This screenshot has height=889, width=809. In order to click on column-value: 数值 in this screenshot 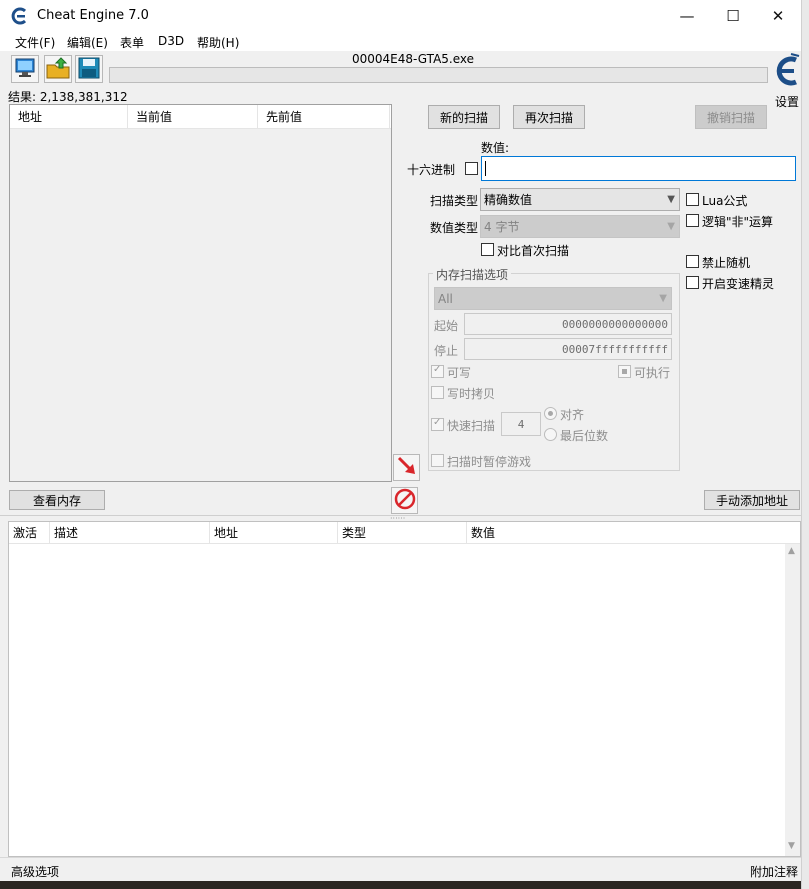, I will do `click(626, 533)`.